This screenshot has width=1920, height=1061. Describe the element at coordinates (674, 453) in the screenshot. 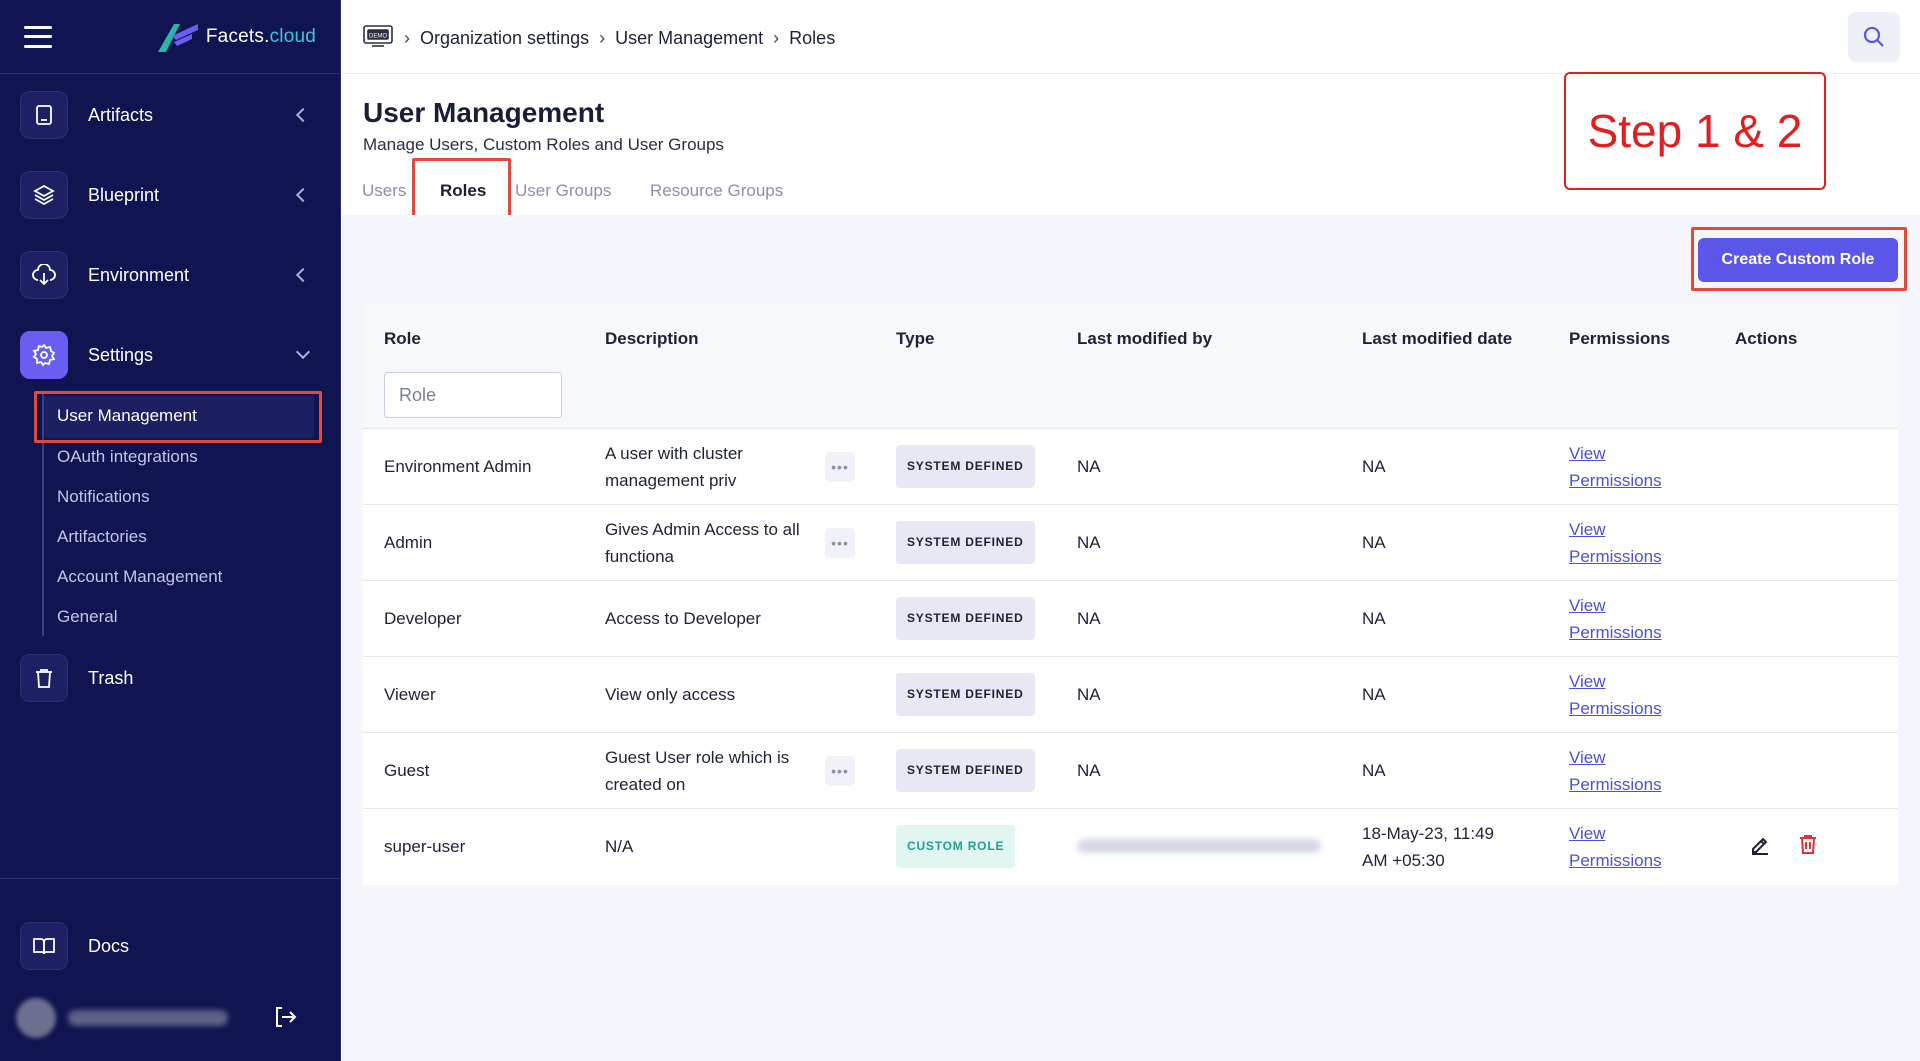

I see `description-line: A user with cluster` at that location.